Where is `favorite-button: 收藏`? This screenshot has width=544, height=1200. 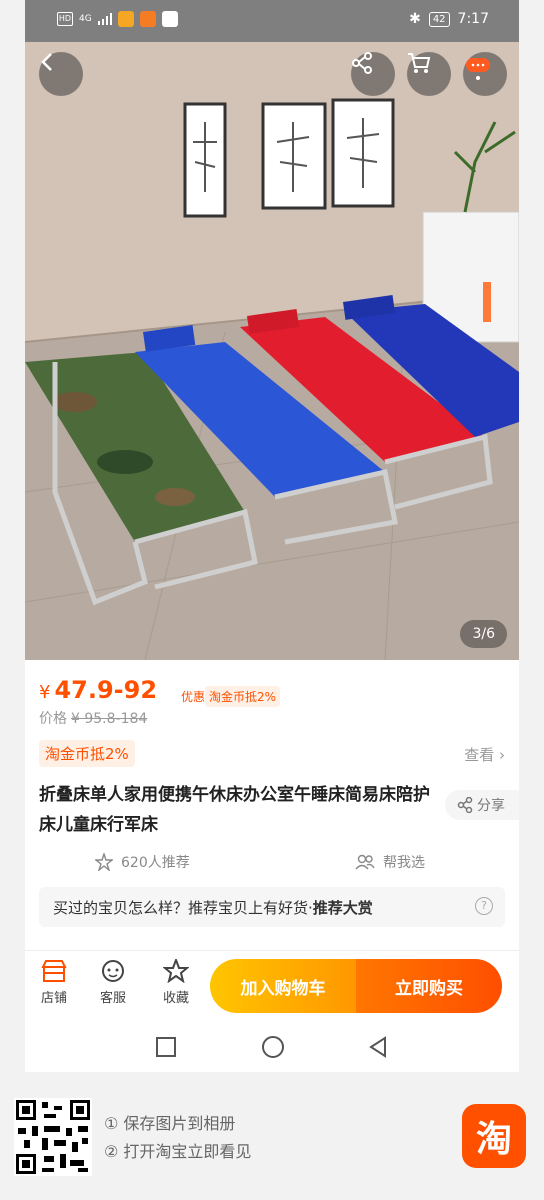
favorite-button: 收藏 is located at coordinates (176, 982).